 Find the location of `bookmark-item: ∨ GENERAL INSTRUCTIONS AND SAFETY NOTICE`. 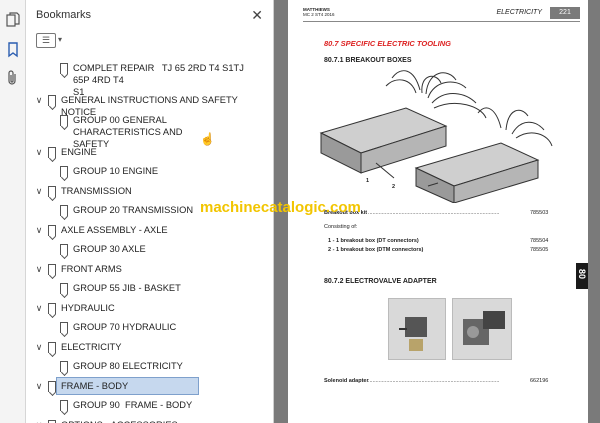

bookmark-item: ∨ GENERAL INSTRUCTIONS AND SAFETY NOTICE is located at coordinates (144, 105).